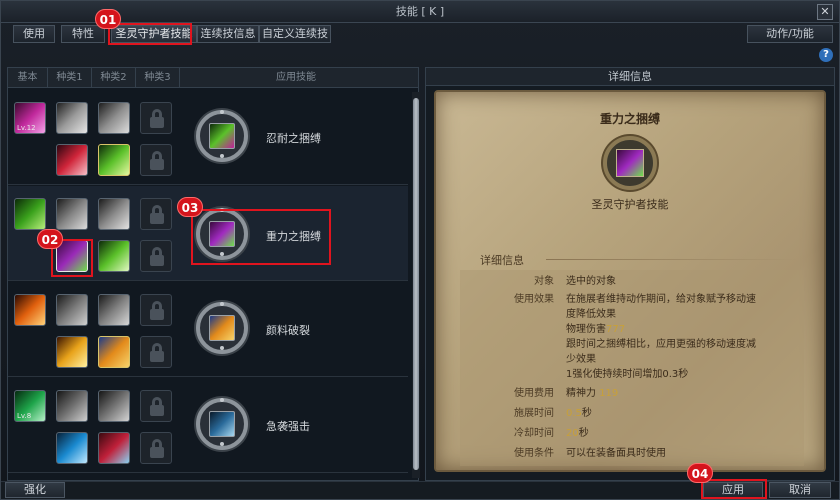 Image resolution: width=840 pixels, height=500 pixels. What do you see at coordinates (28, 78) in the screenshot?
I see `col-basic: 基本` at bounding box center [28, 78].